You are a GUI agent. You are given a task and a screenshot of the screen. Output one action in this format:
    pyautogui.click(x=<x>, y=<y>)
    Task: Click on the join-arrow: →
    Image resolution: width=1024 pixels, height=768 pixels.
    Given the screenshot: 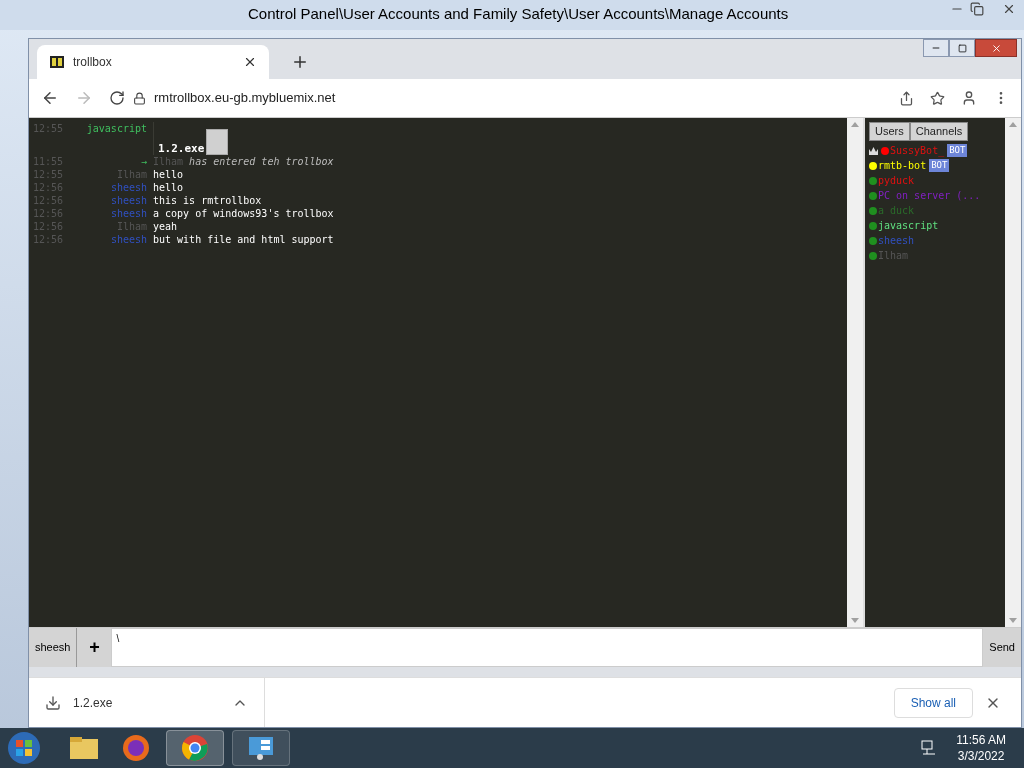 What is the action you would take?
    pyautogui.click(x=143, y=161)
    